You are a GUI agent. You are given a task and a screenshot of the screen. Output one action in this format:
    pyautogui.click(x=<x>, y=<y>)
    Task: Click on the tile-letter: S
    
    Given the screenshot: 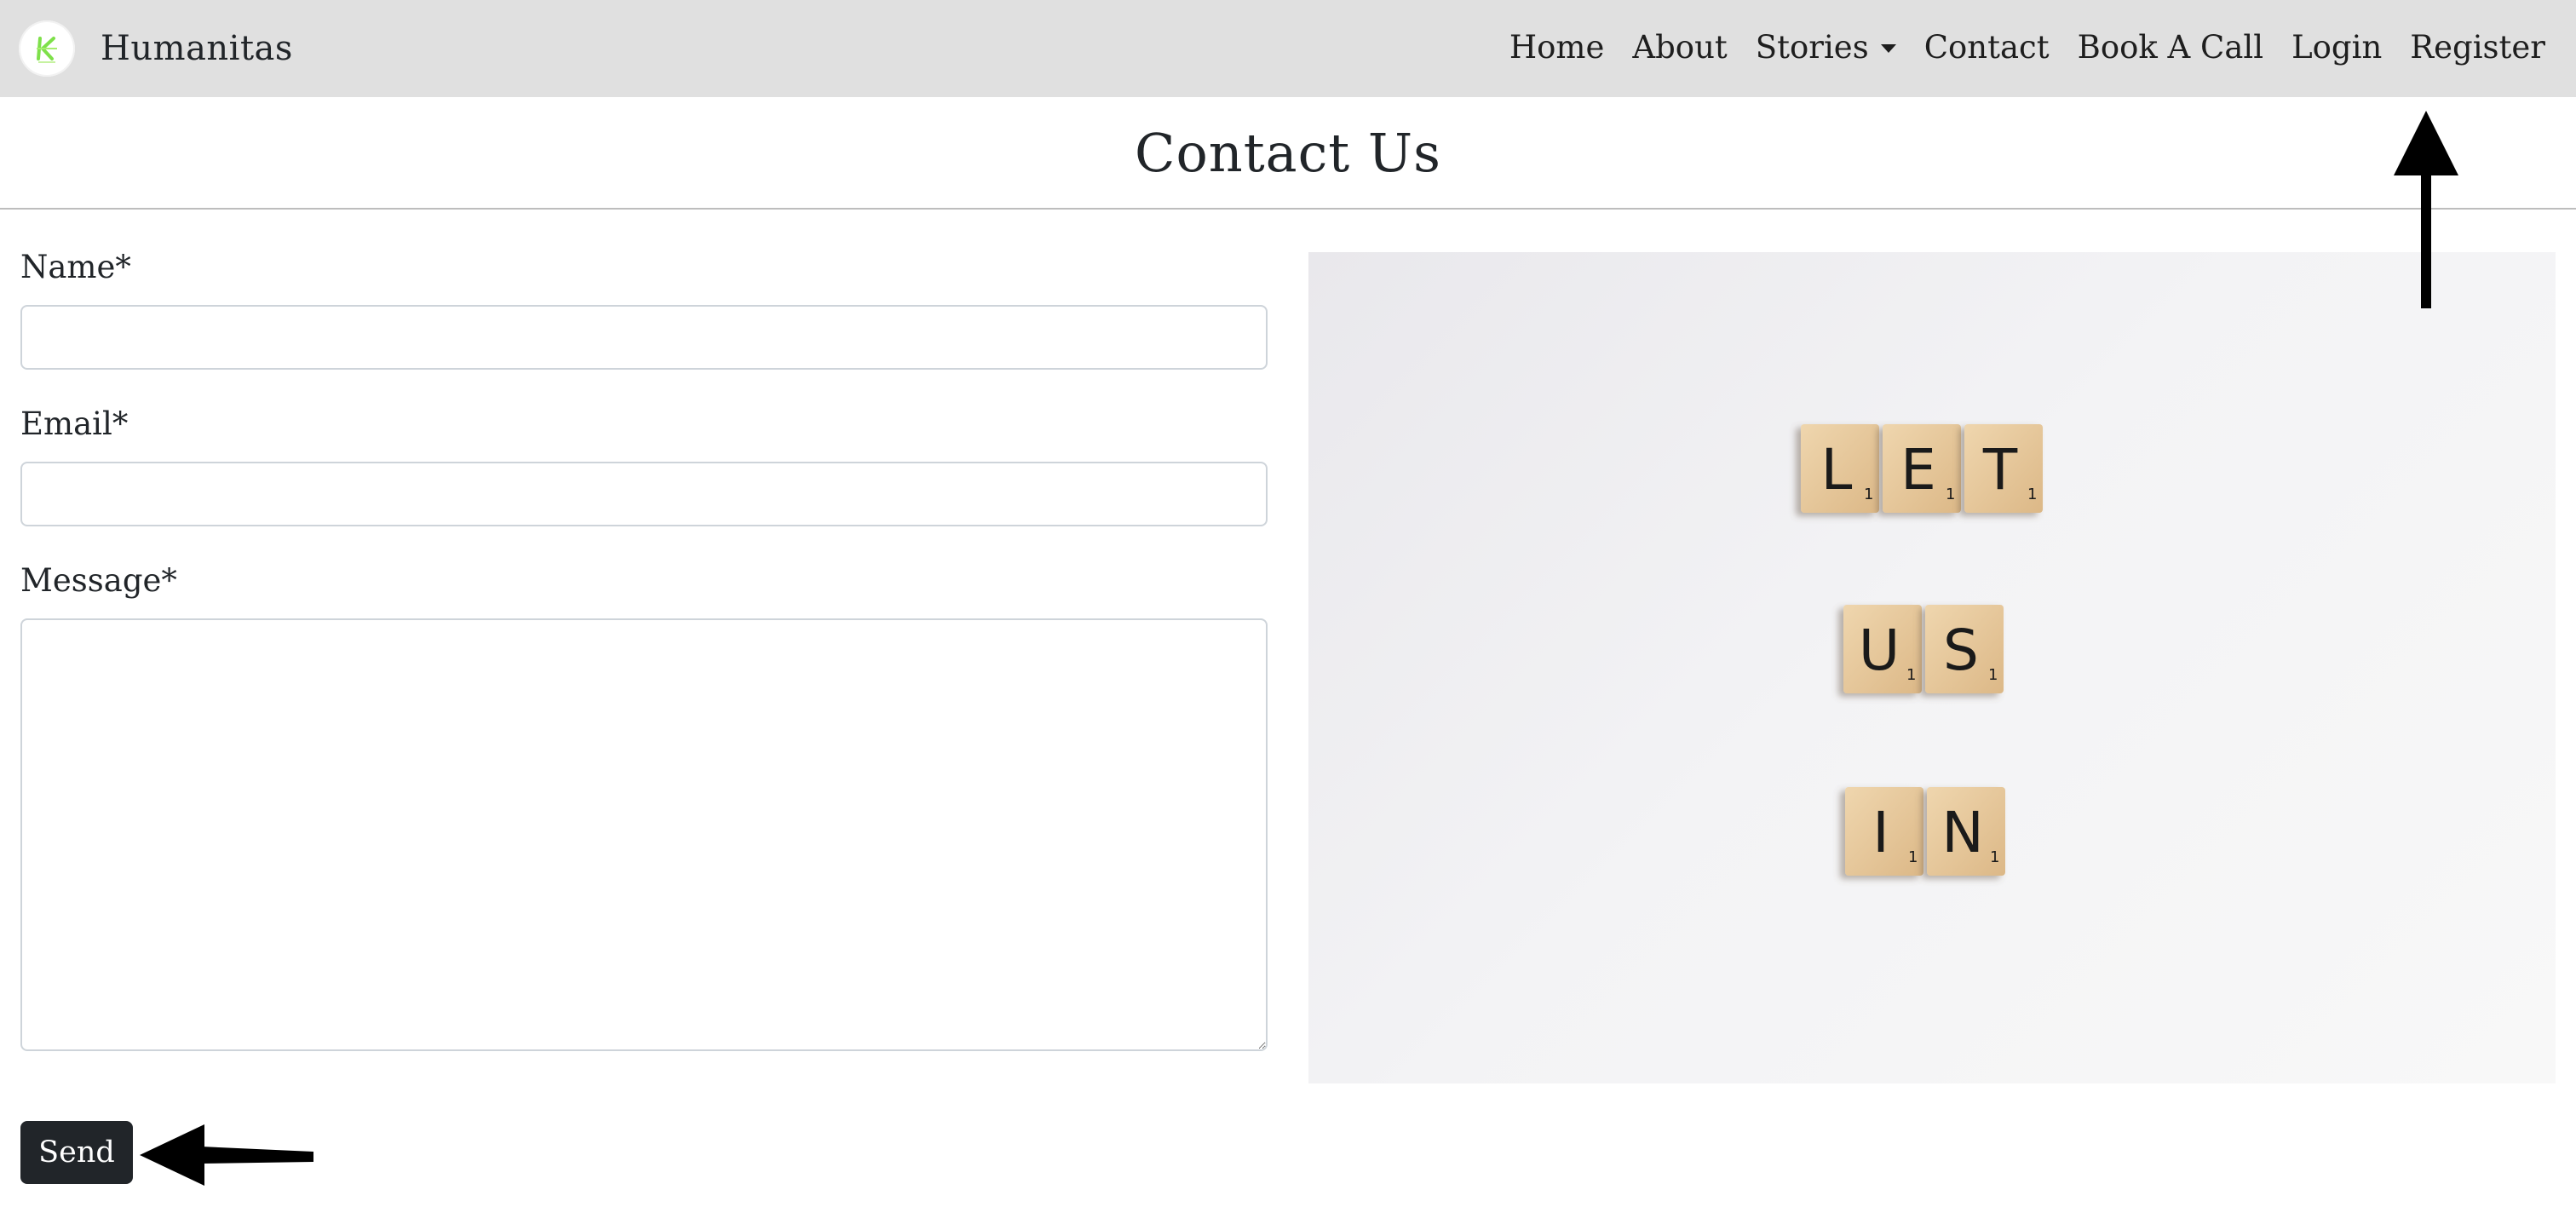 What is the action you would take?
    pyautogui.click(x=1961, y=650)
    